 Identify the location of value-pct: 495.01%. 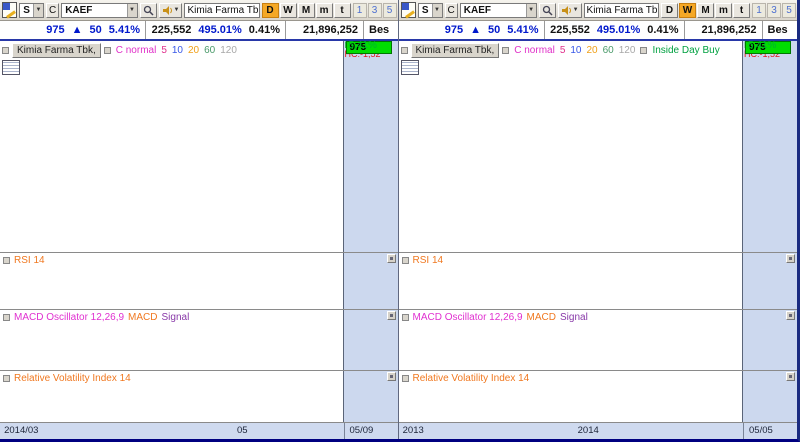
(618, 30).